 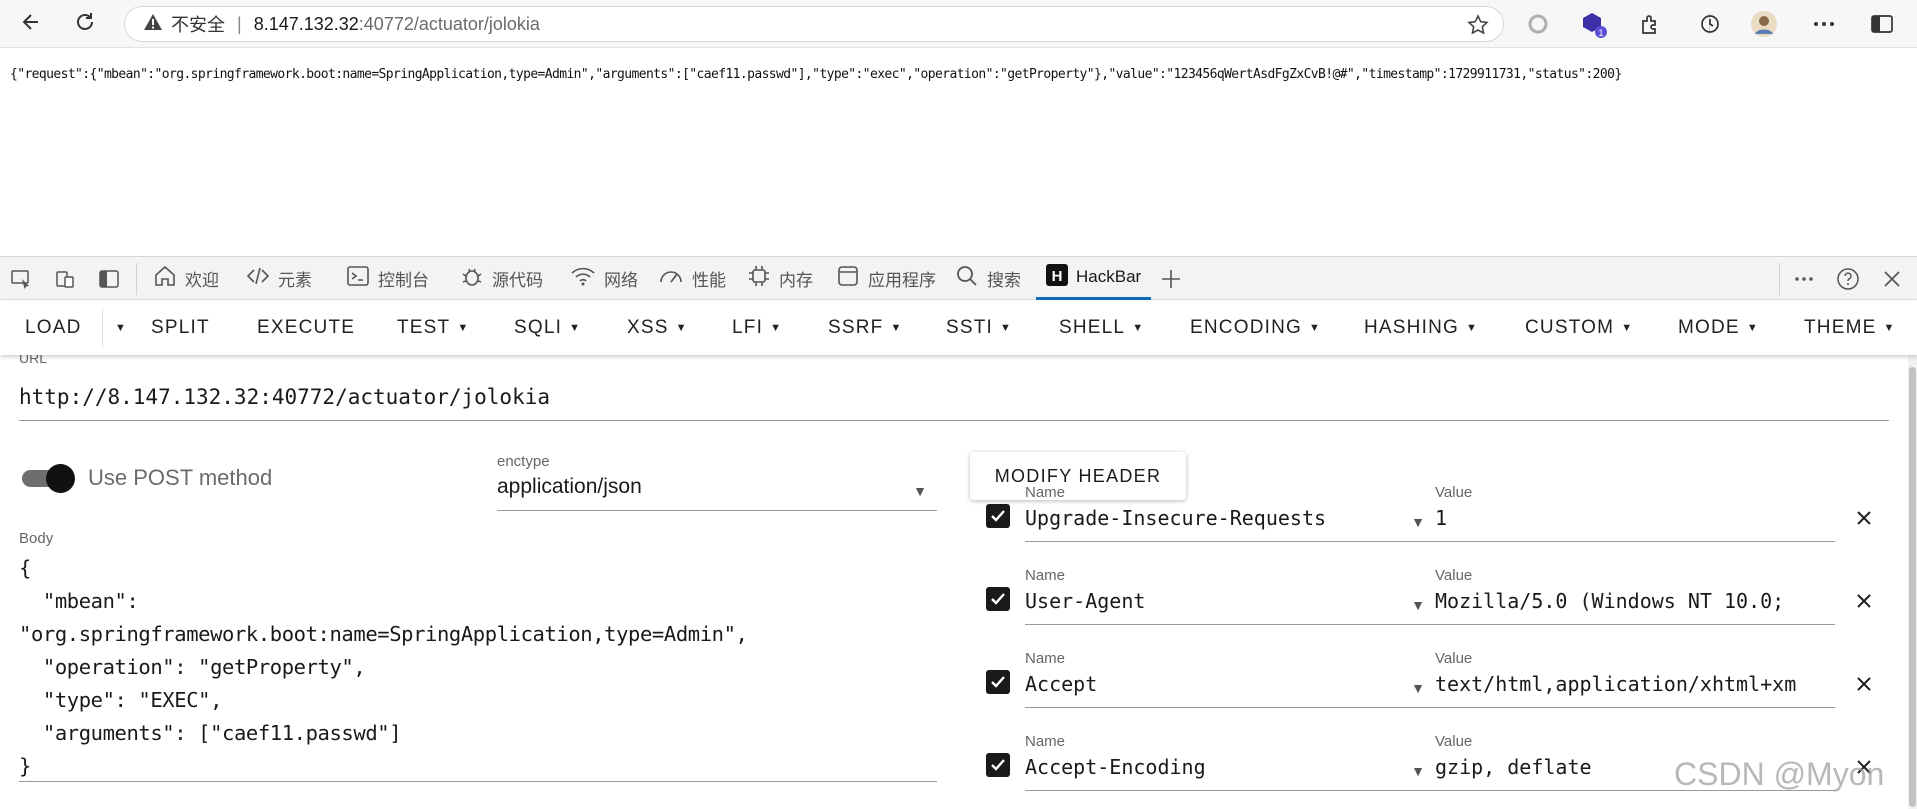 I want to click on dock-side-icon, so click(x=109, y=279).